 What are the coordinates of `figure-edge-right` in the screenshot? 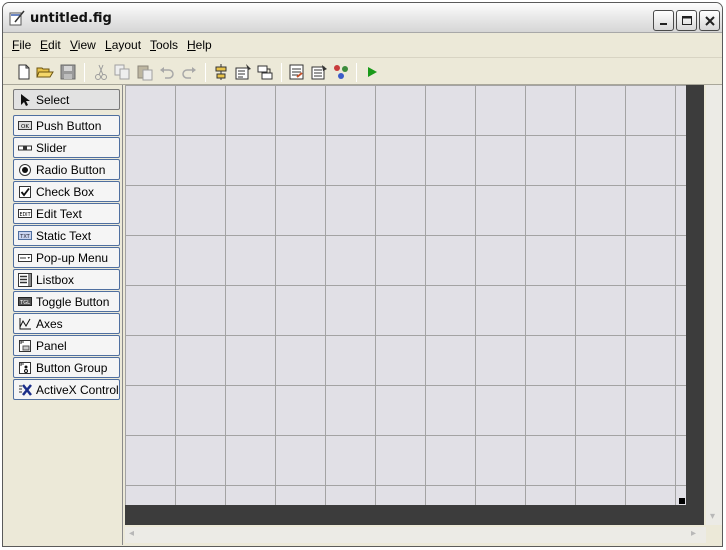 It's located at (695, 305).